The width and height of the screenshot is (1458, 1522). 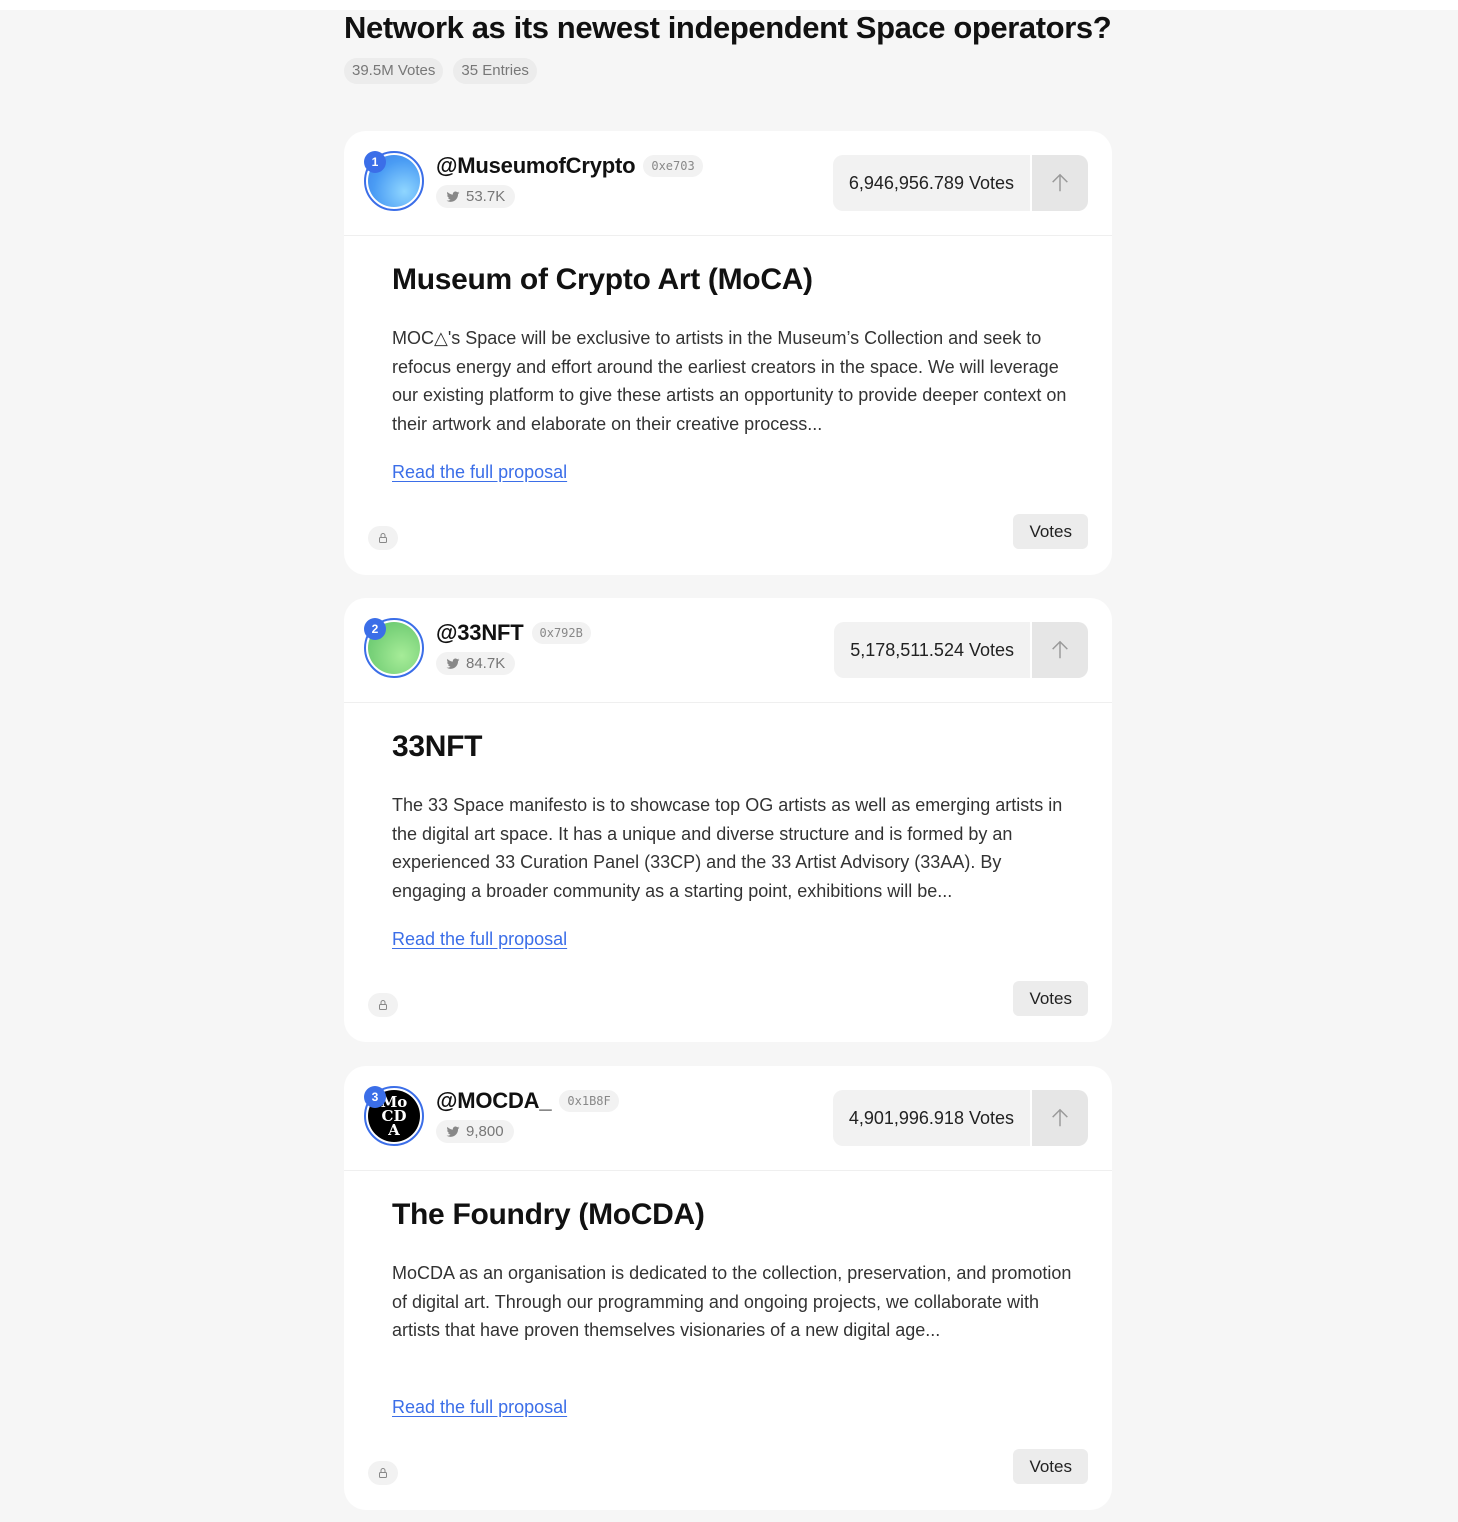 I want to click on entry-title: Museum of Crypto Art (MoCA), so click(x=602, y=279).